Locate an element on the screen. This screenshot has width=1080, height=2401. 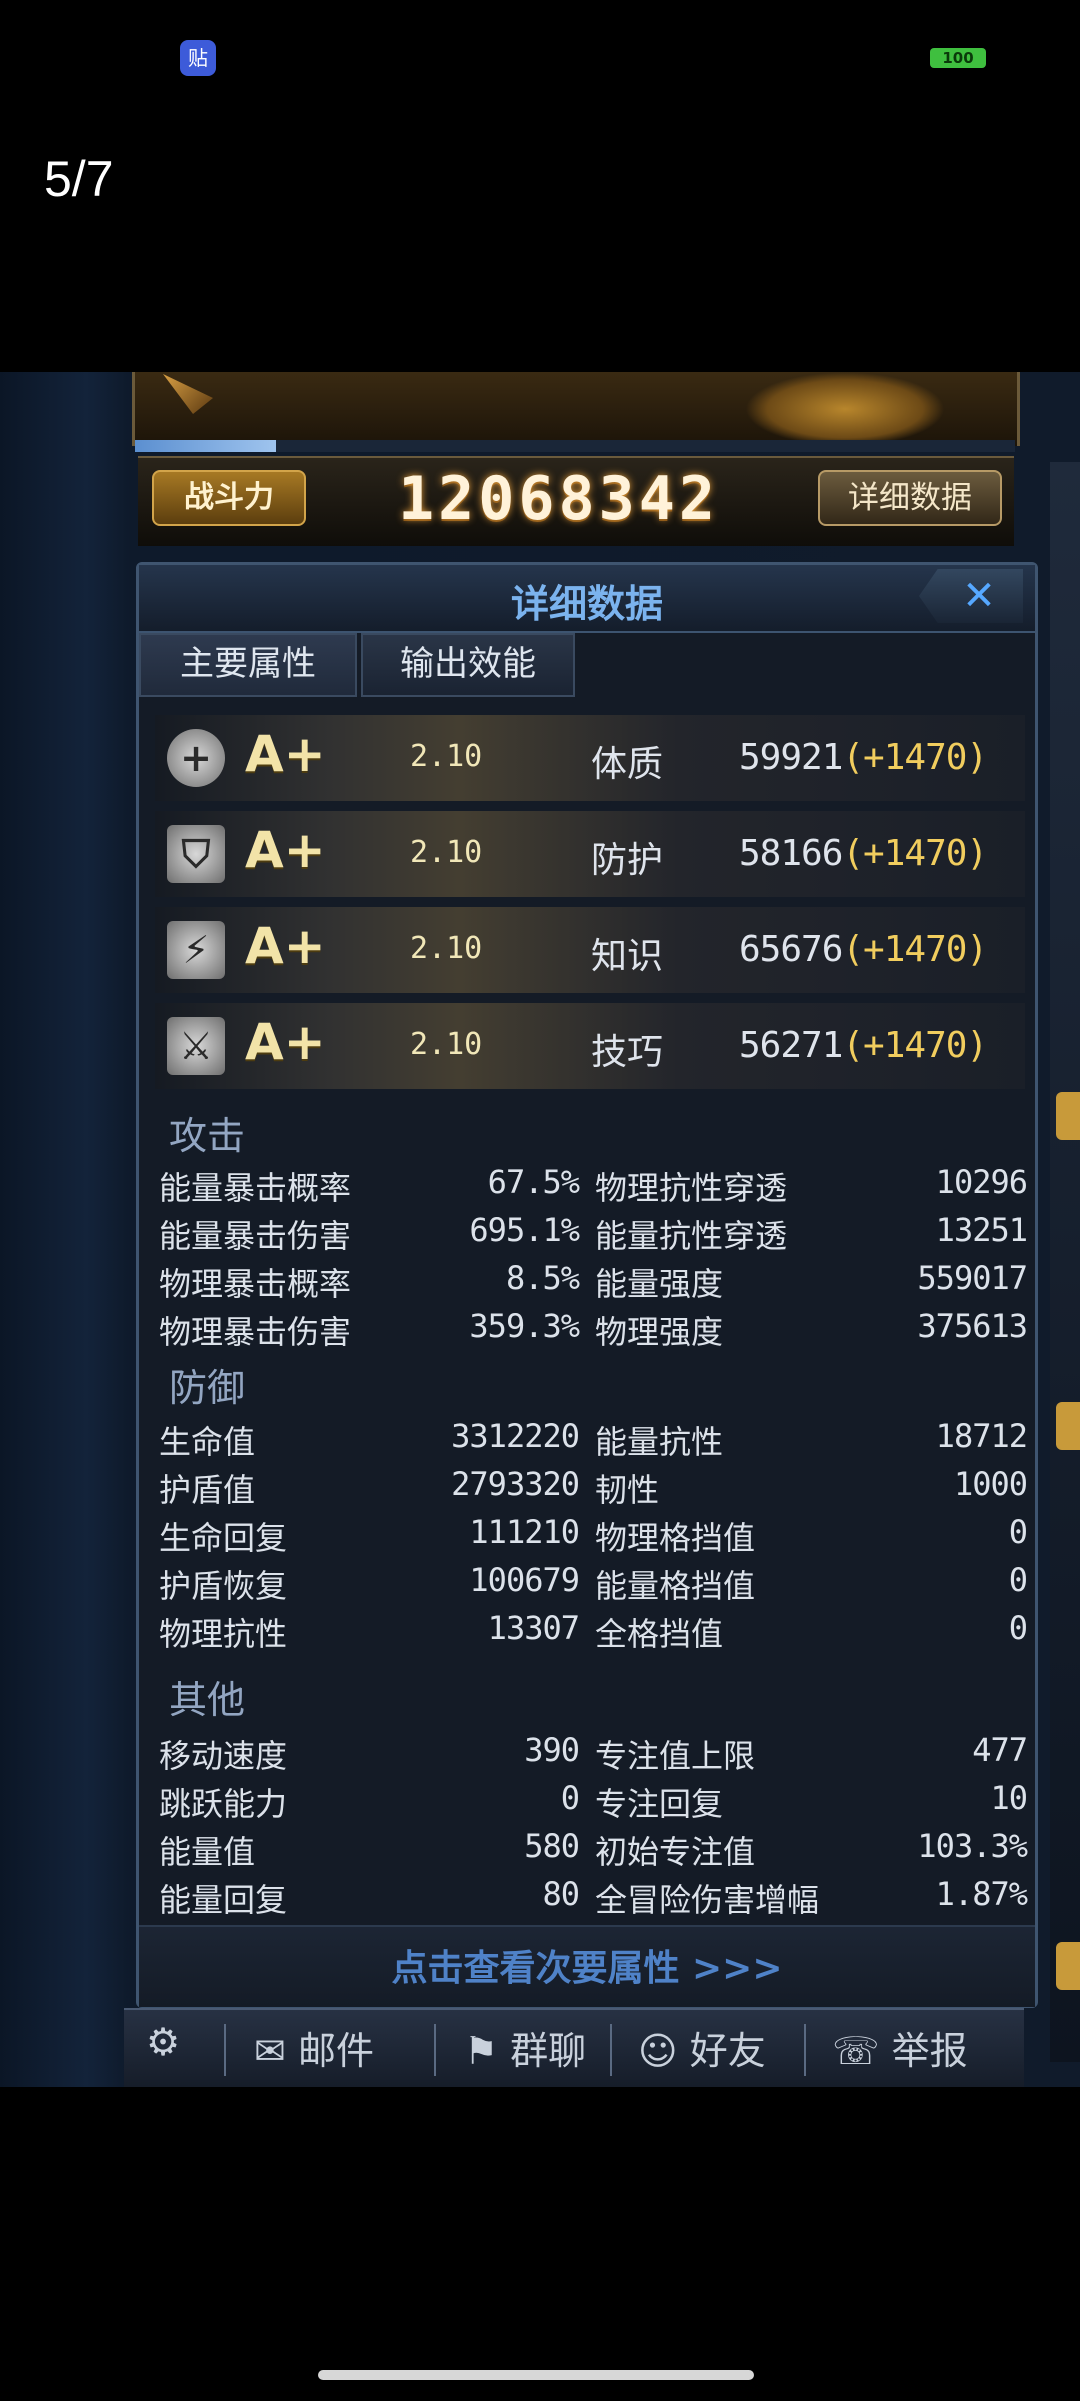
close-button: ✕ is located at coordinates (971, 596).